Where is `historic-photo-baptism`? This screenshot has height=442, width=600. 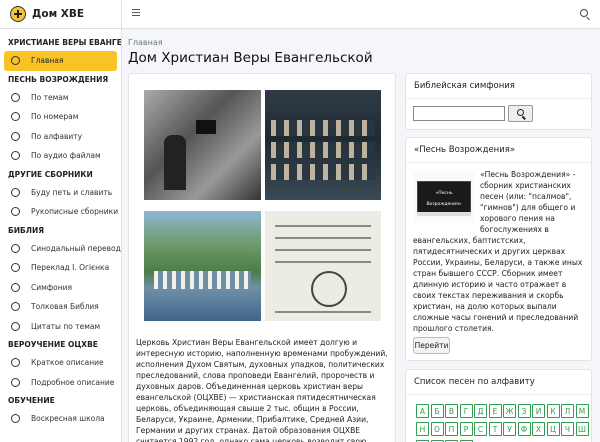
historic-photo-baptism is located at coordinates (202, 266).